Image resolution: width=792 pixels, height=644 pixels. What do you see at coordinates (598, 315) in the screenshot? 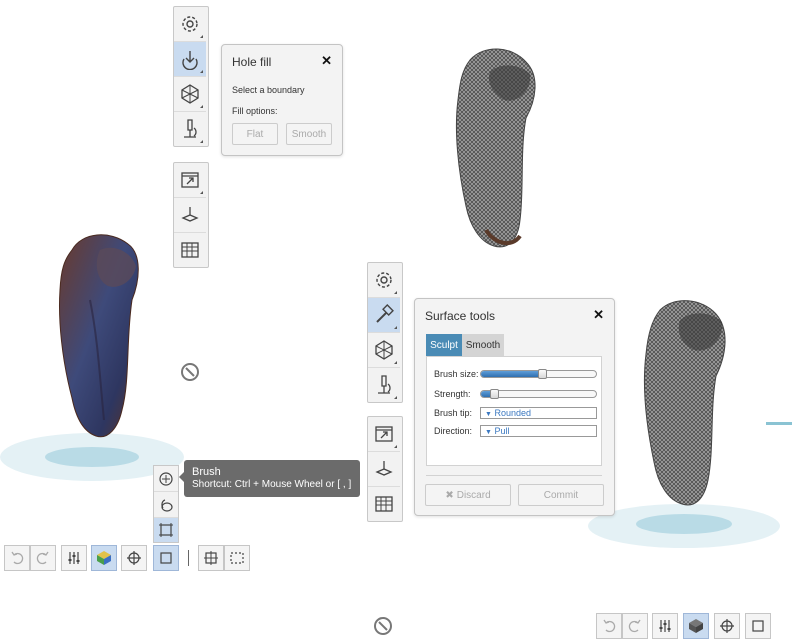
I see `surface-tools-close-button: ✕` at bounding box center [598, 315].